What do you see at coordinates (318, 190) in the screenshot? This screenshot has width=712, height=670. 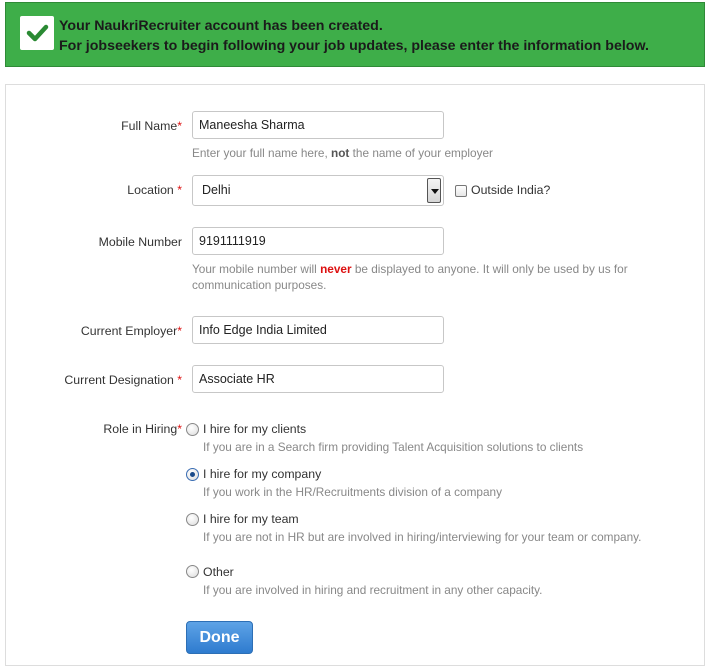 I see `location-select: Delhi` at bounding box center [318, 190].